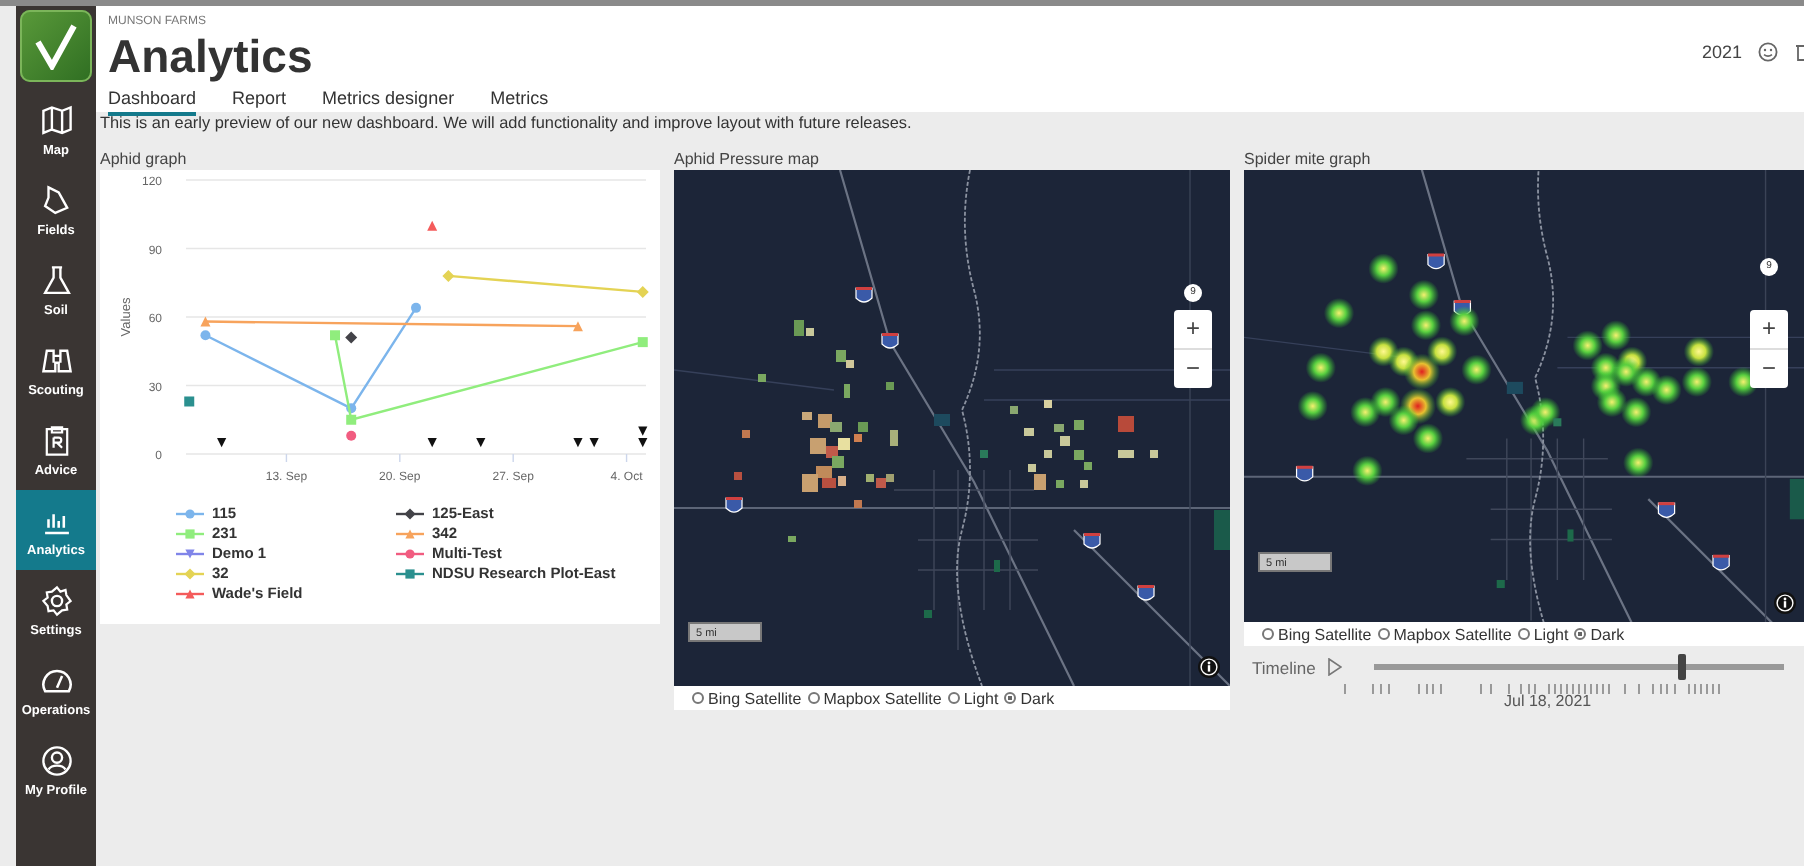 This screenshot has width=1804, height=866. Describe the element at coordinates (1308, 159) in the screenshot. I see `map-title: Spider mite graph` at that location.